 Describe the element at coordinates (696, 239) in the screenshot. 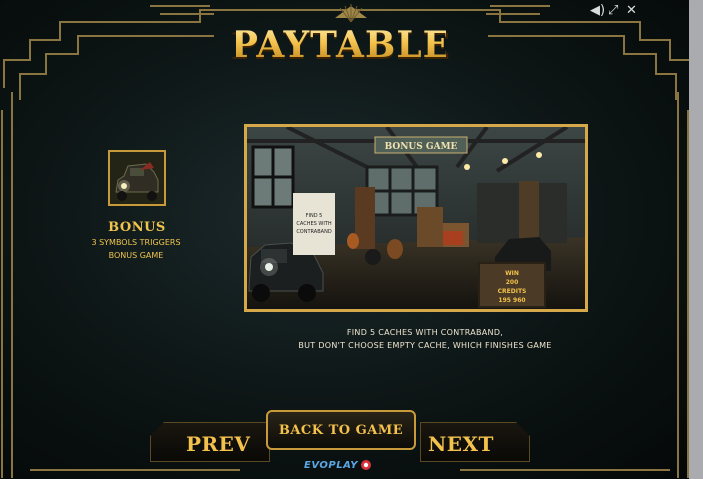

I see `scrollbar-track` at that location.